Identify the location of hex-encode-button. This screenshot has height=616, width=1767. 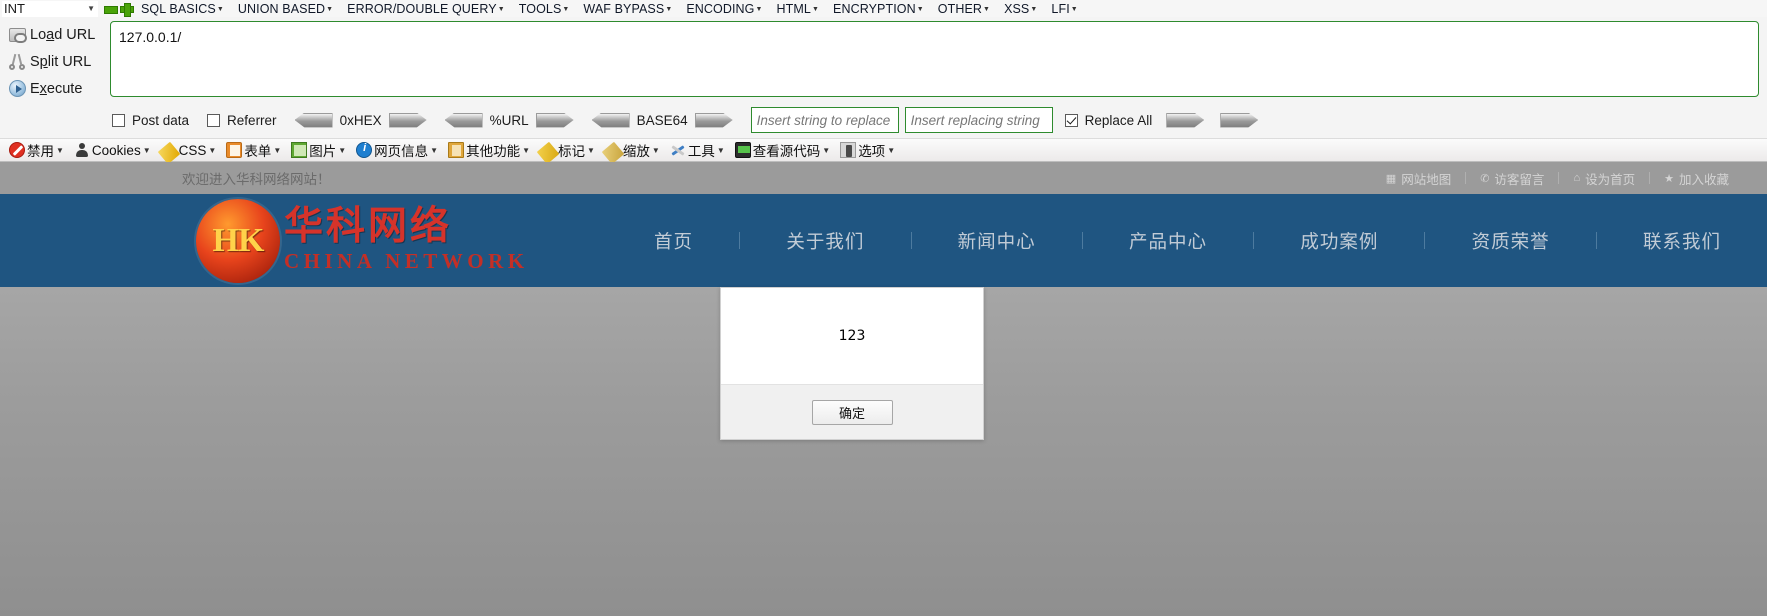
(407, 120).